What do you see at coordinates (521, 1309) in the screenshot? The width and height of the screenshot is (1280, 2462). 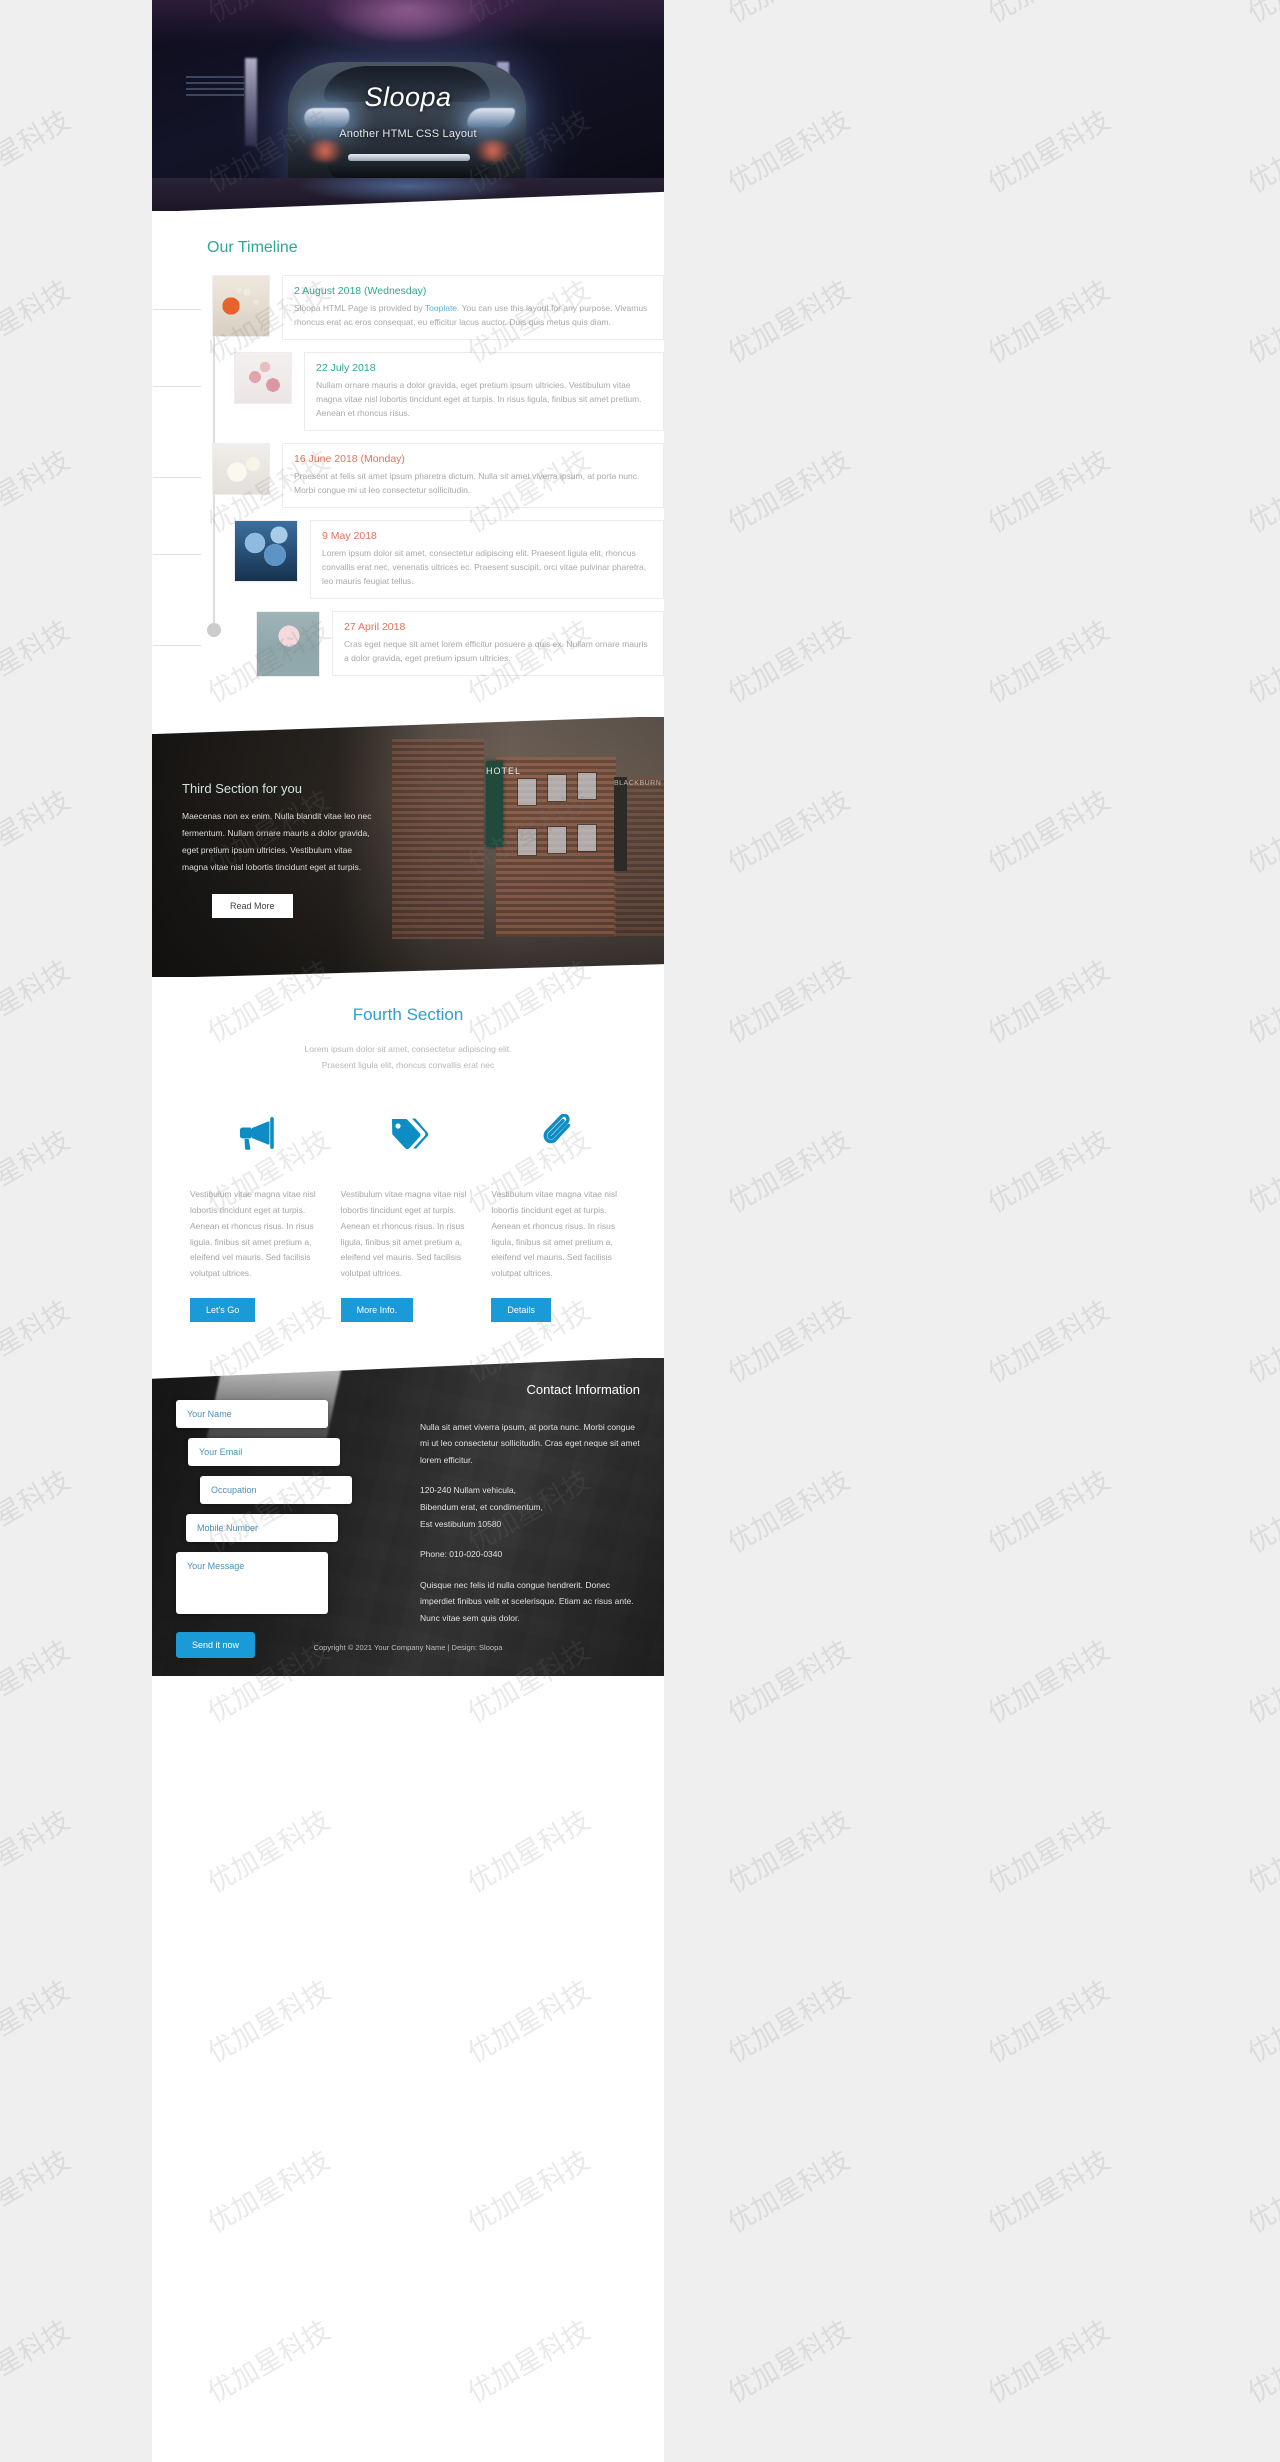 I see `details-button: Details` at bounding box center [521, 1309].